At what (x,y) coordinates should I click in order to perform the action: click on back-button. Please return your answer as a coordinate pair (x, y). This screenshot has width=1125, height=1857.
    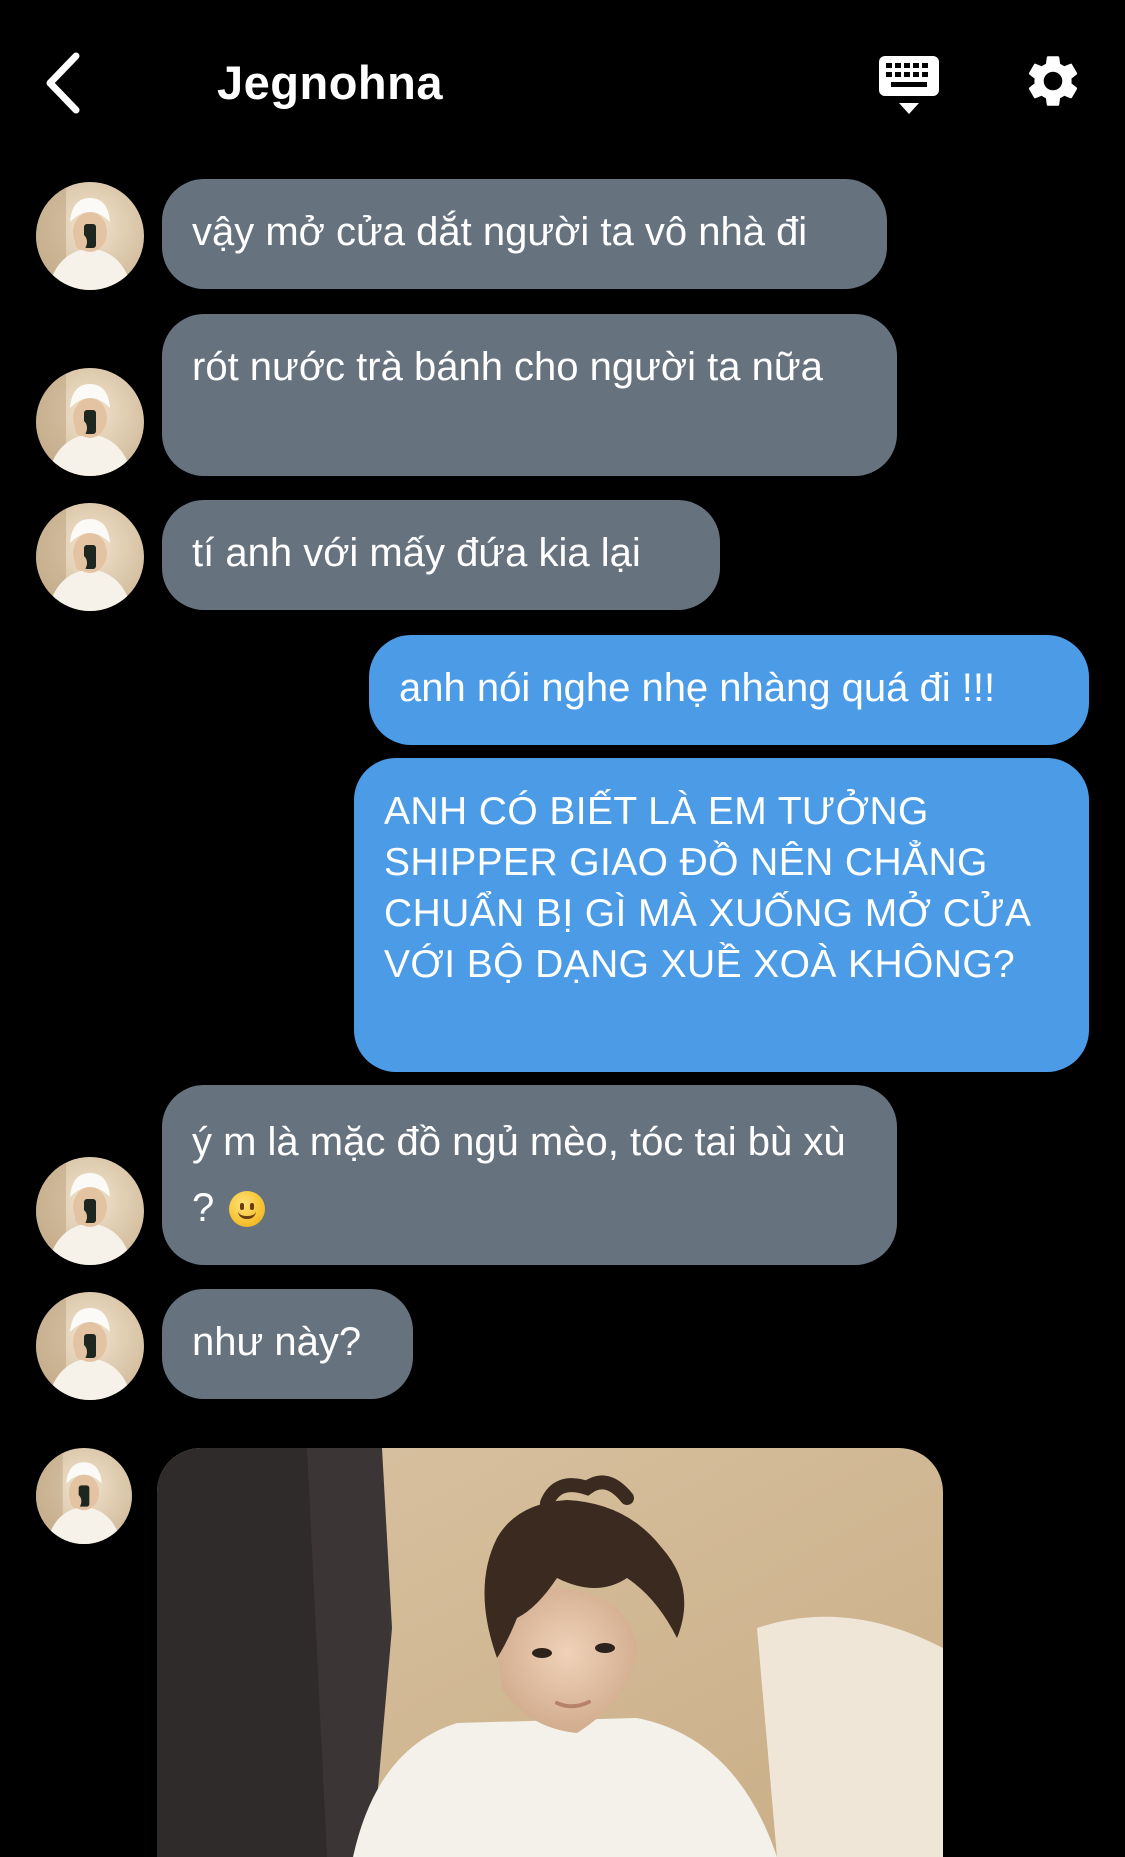
    Looking at the image, I should click on (65, 83).